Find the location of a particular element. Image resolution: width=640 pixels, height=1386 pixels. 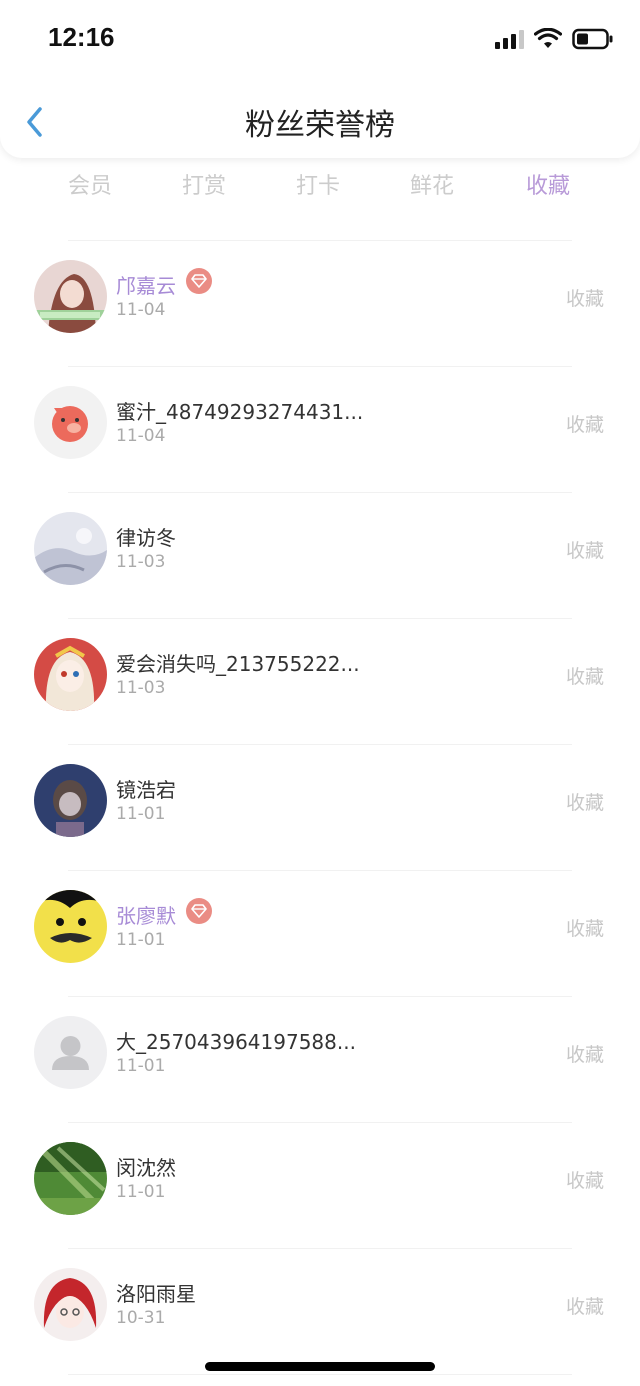

list-item: 闵沈然 11-01 收藏 is located at coordinates (320, 1185).